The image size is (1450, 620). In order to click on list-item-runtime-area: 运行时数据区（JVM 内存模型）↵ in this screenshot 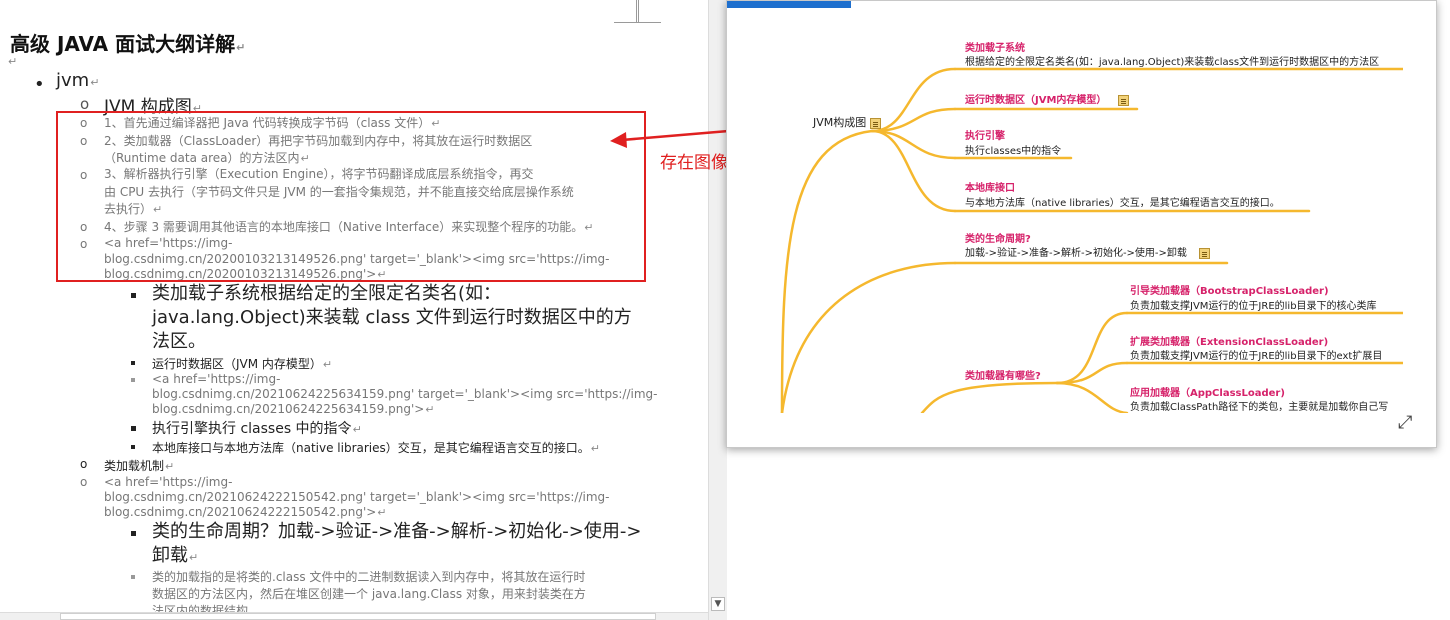, I will do `click(242, 363)`.